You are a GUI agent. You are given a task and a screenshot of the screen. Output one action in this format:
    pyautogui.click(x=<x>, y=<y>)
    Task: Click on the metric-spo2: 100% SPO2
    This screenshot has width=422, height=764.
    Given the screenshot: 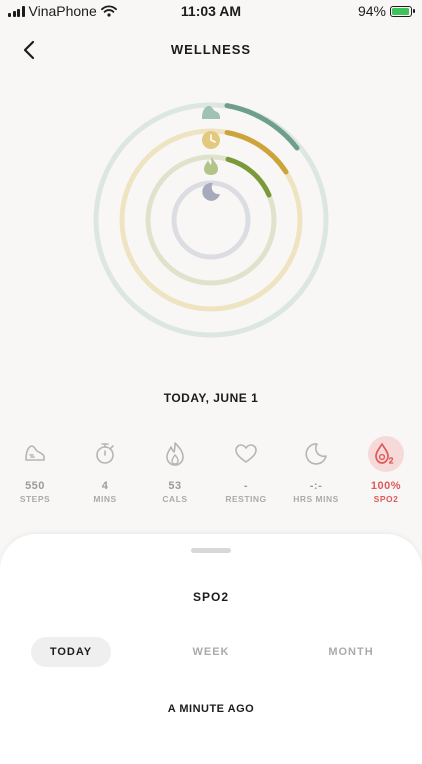 What is the action you would take?
    pyautogui.click(x=386, y=470)
    